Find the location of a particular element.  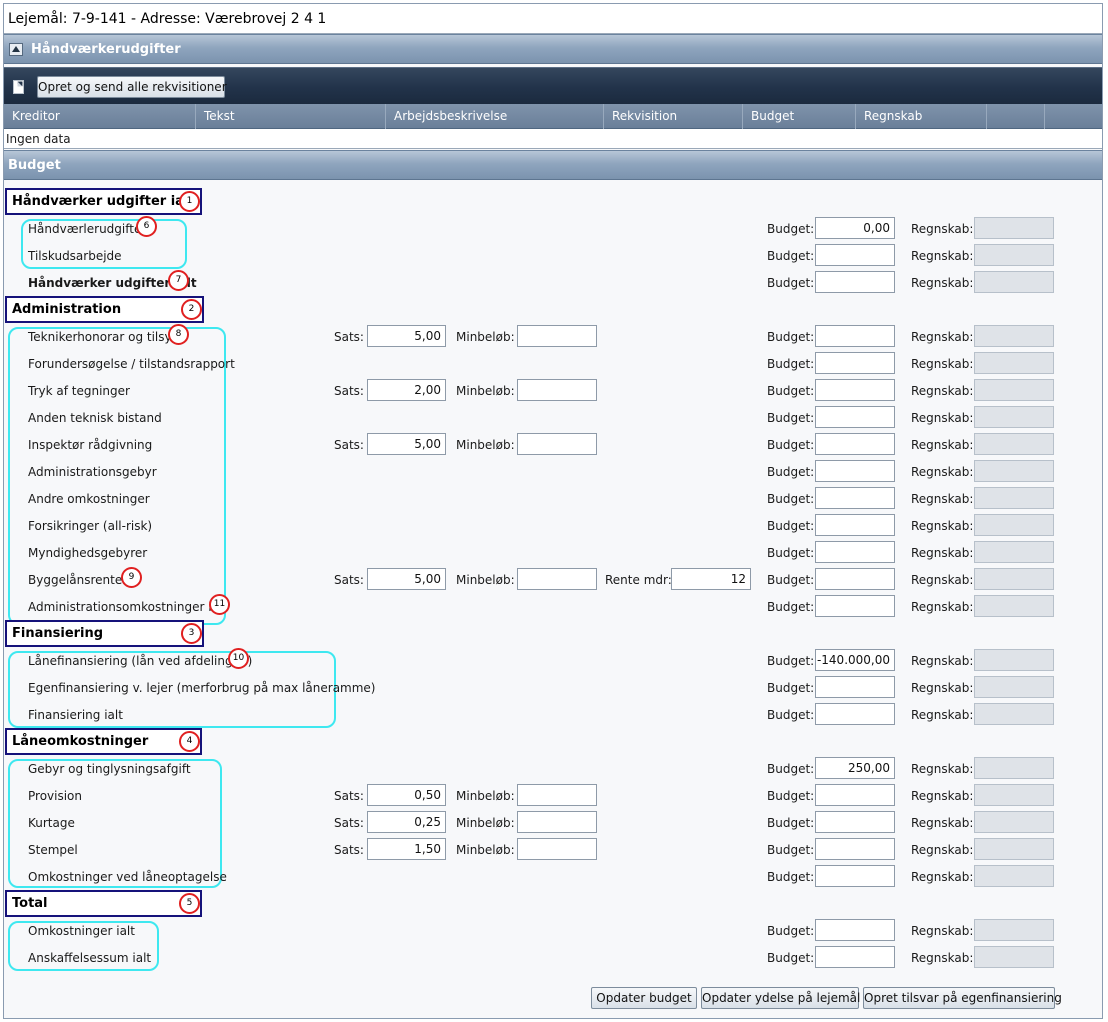

grid-empty-message: Ingen data is located at coordinates (553, 139).